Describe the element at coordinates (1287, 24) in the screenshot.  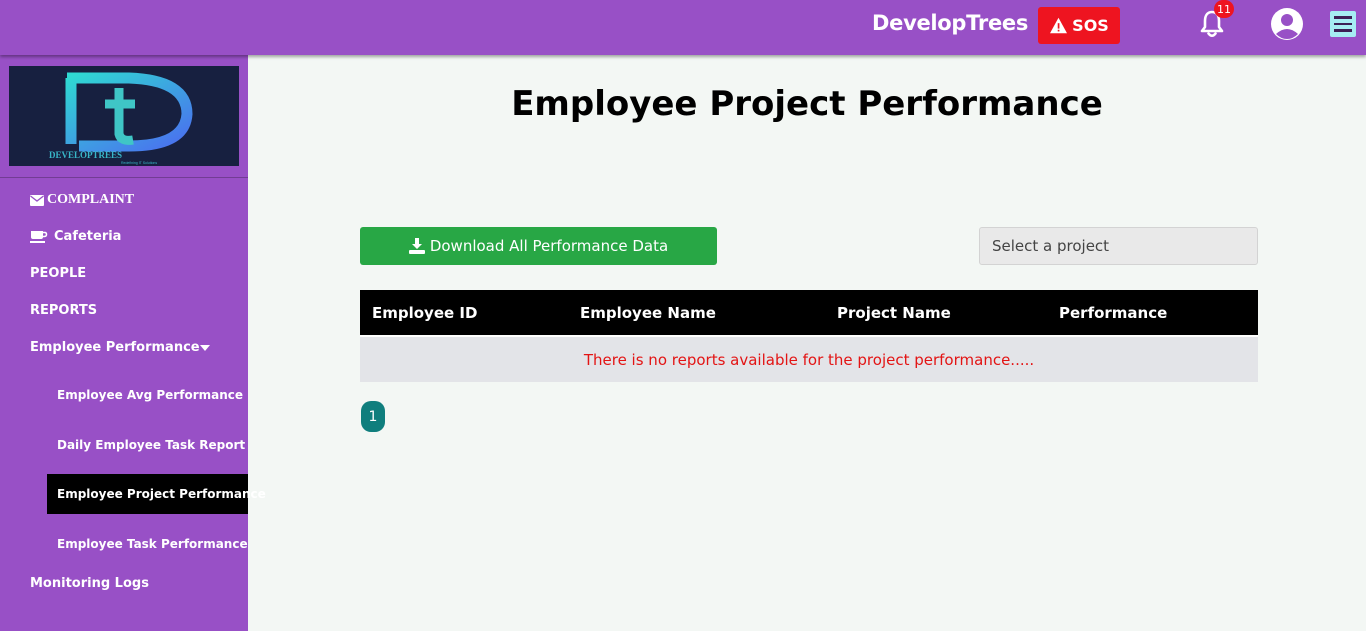
I see `user-circle-icon` at that location.